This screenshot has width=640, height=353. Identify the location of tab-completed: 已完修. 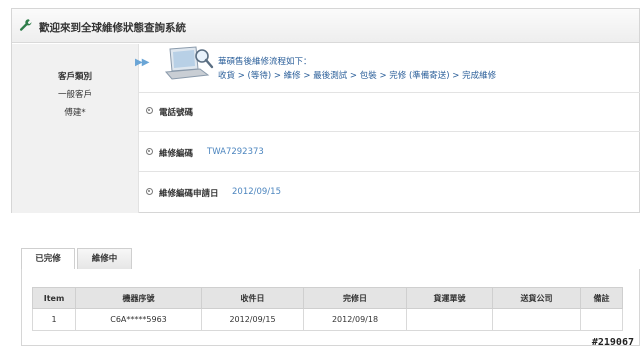
(48, 259).